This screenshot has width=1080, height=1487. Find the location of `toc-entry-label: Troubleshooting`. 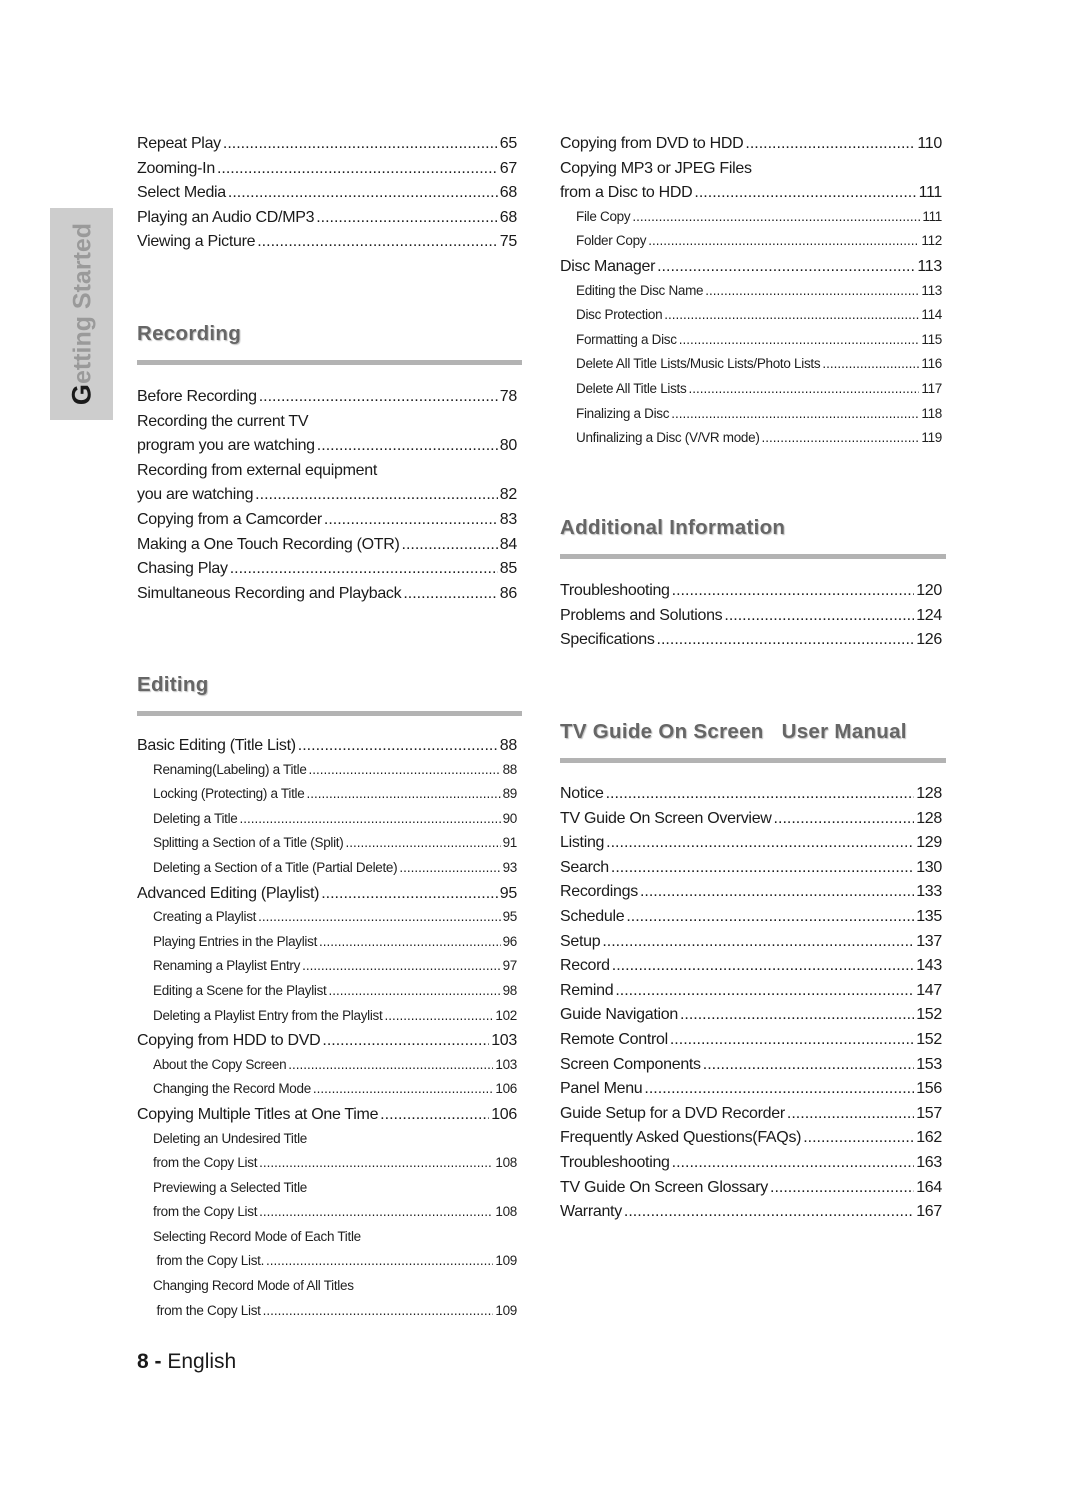

toc-entry-label: Troubleshooting is located at coordinates (615, 1162).